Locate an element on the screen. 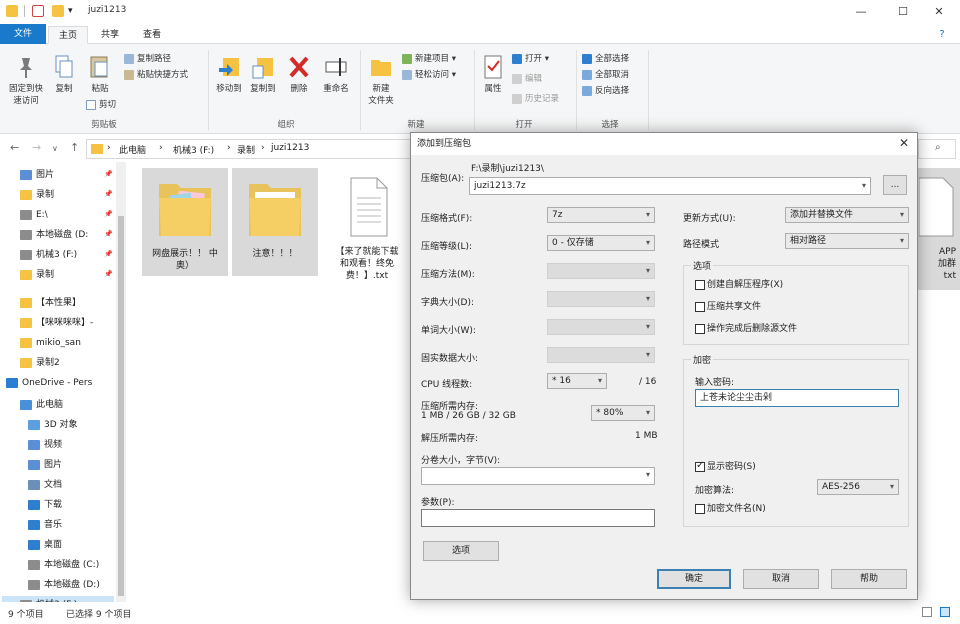 The image size is (960, 624). path-mode-combo: 相对路径 ▾ is located at coordinates (847, 241).